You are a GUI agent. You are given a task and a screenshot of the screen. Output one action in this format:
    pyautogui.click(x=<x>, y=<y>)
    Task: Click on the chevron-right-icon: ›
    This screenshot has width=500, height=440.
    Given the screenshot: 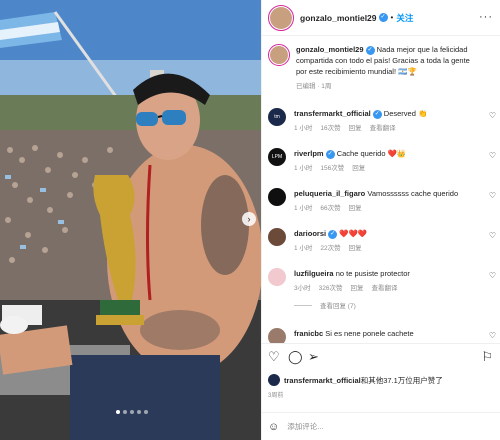 What is the action you would take?
    pyautogui.click(x=249, y=219)
    